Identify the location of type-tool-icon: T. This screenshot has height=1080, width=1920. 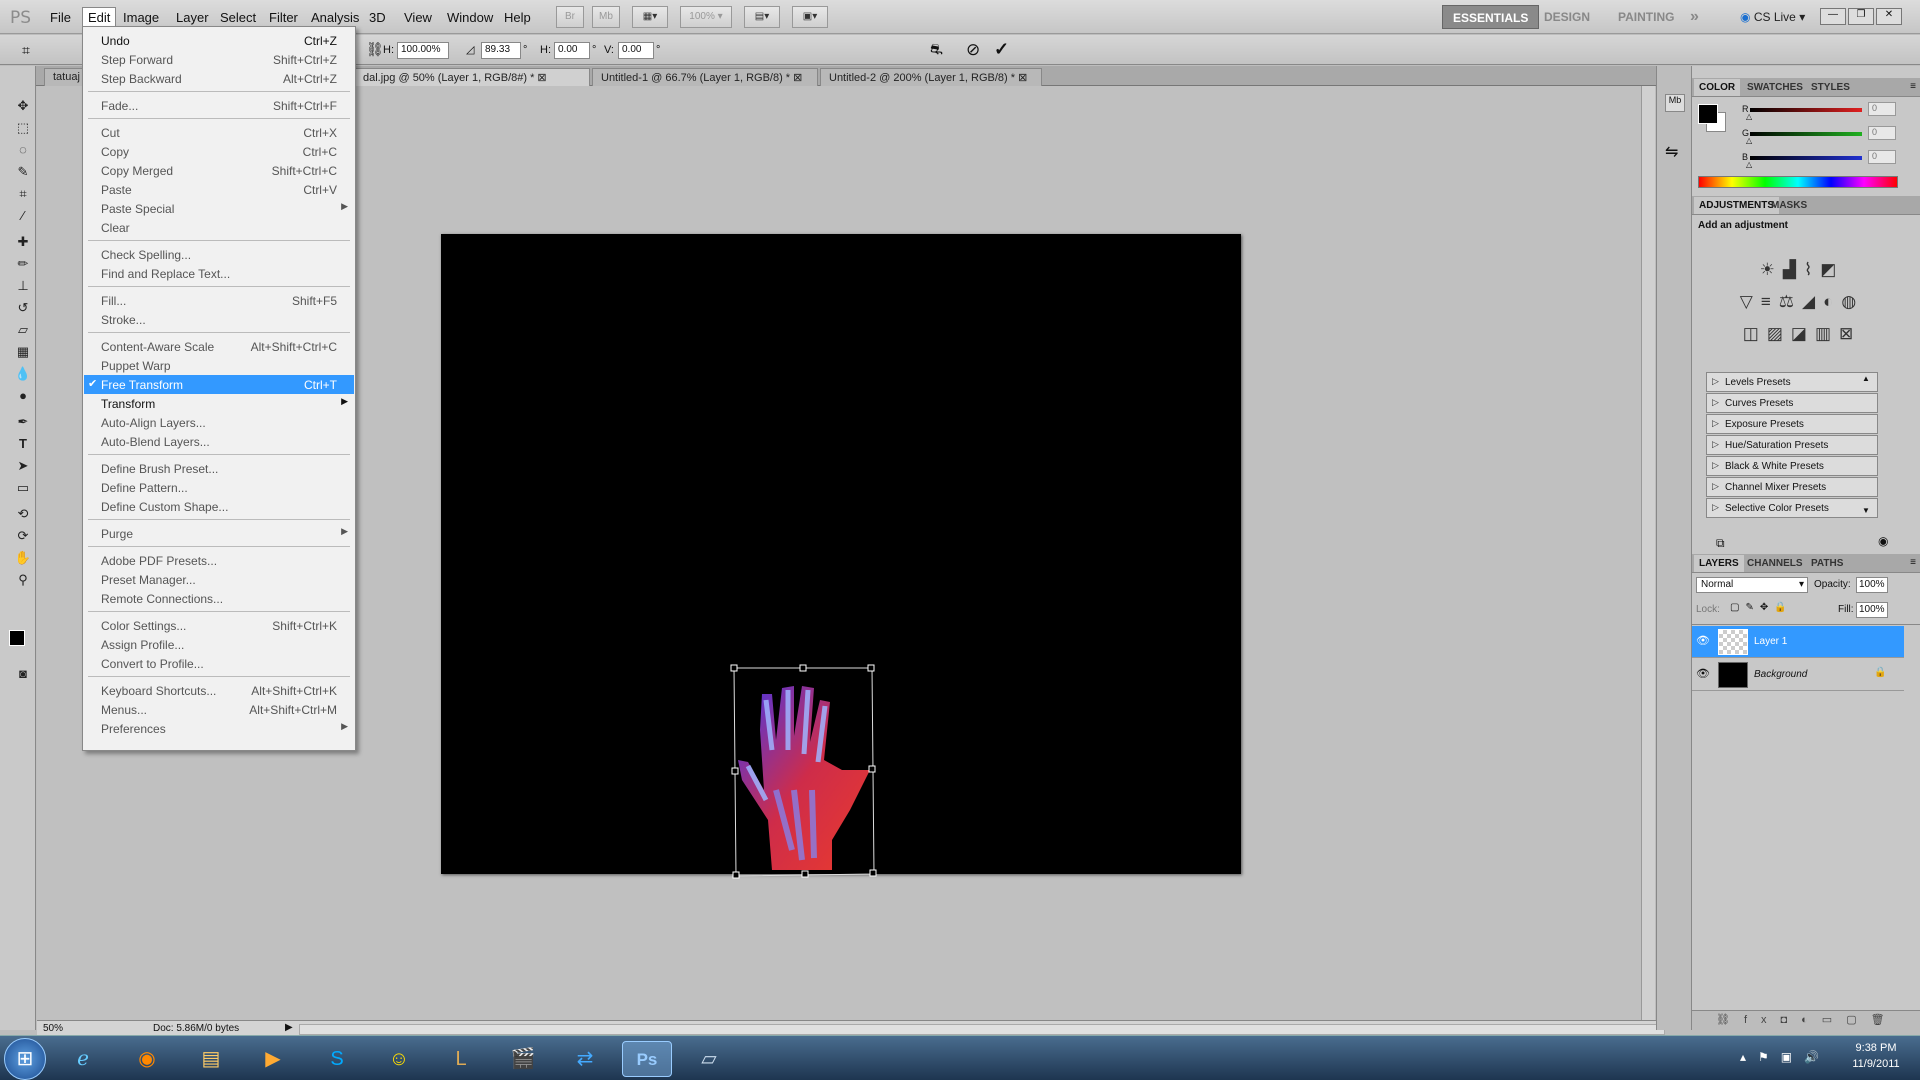
(23, 444).